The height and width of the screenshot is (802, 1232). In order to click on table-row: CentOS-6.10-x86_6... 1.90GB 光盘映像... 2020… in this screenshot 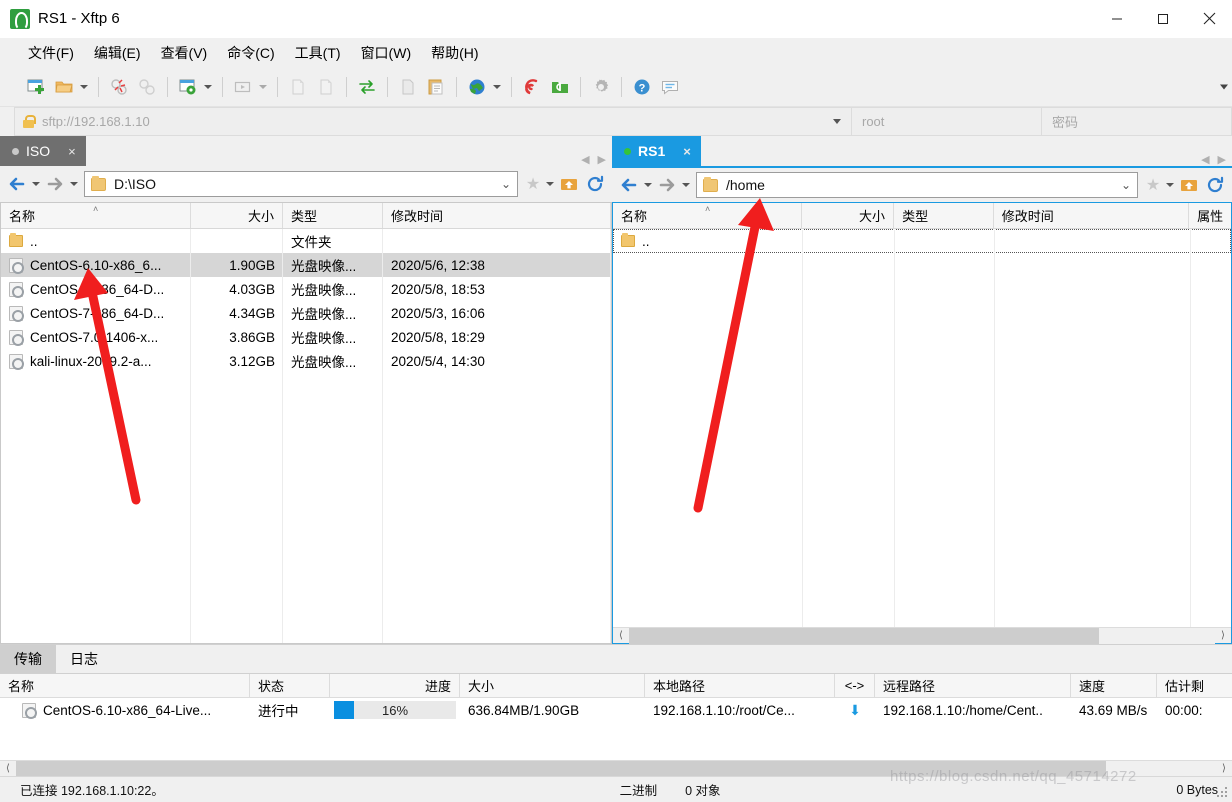, I will do `click(306, 265)`.